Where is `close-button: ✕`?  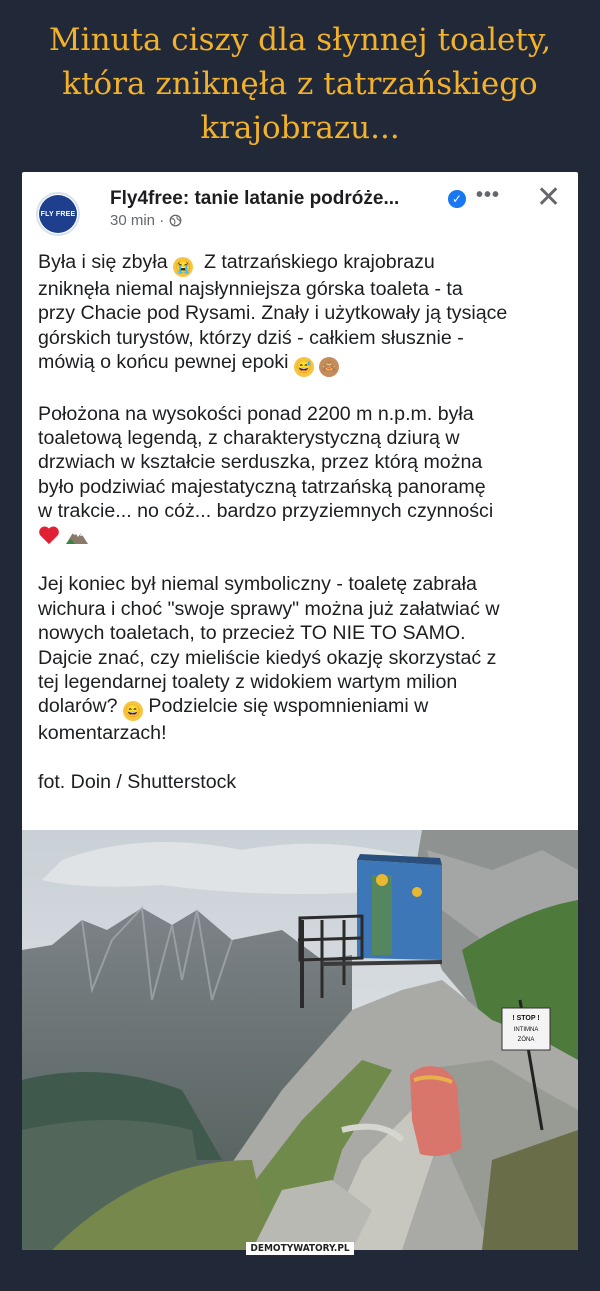 close-button: ✕ is located at coordinates (548, 198).